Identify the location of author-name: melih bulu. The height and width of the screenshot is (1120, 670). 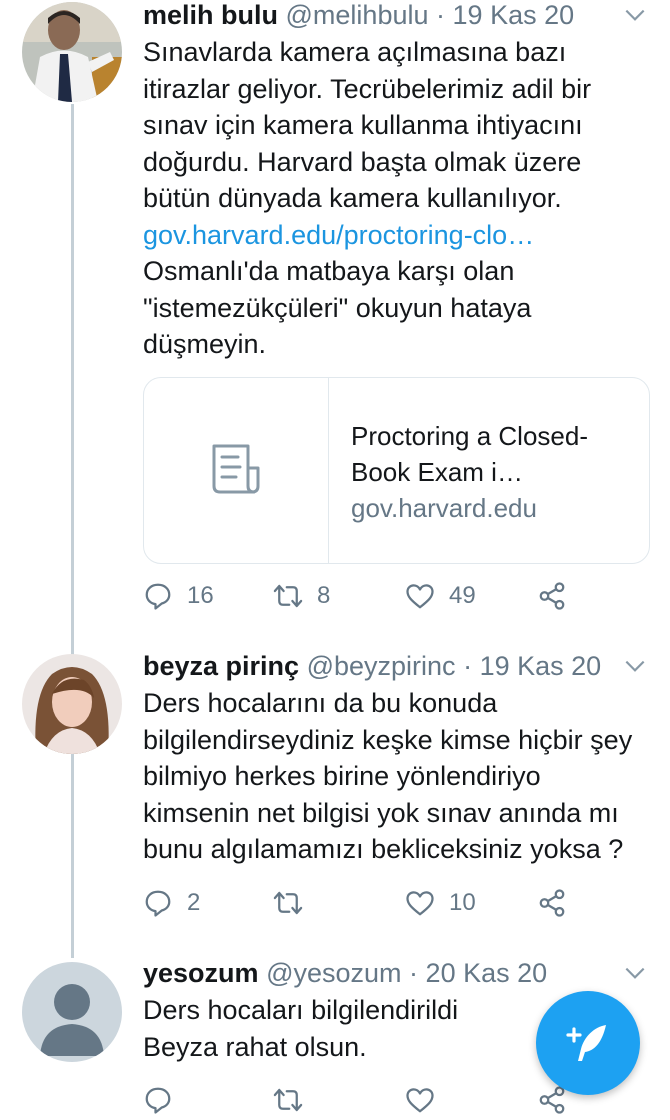
(210, 15).